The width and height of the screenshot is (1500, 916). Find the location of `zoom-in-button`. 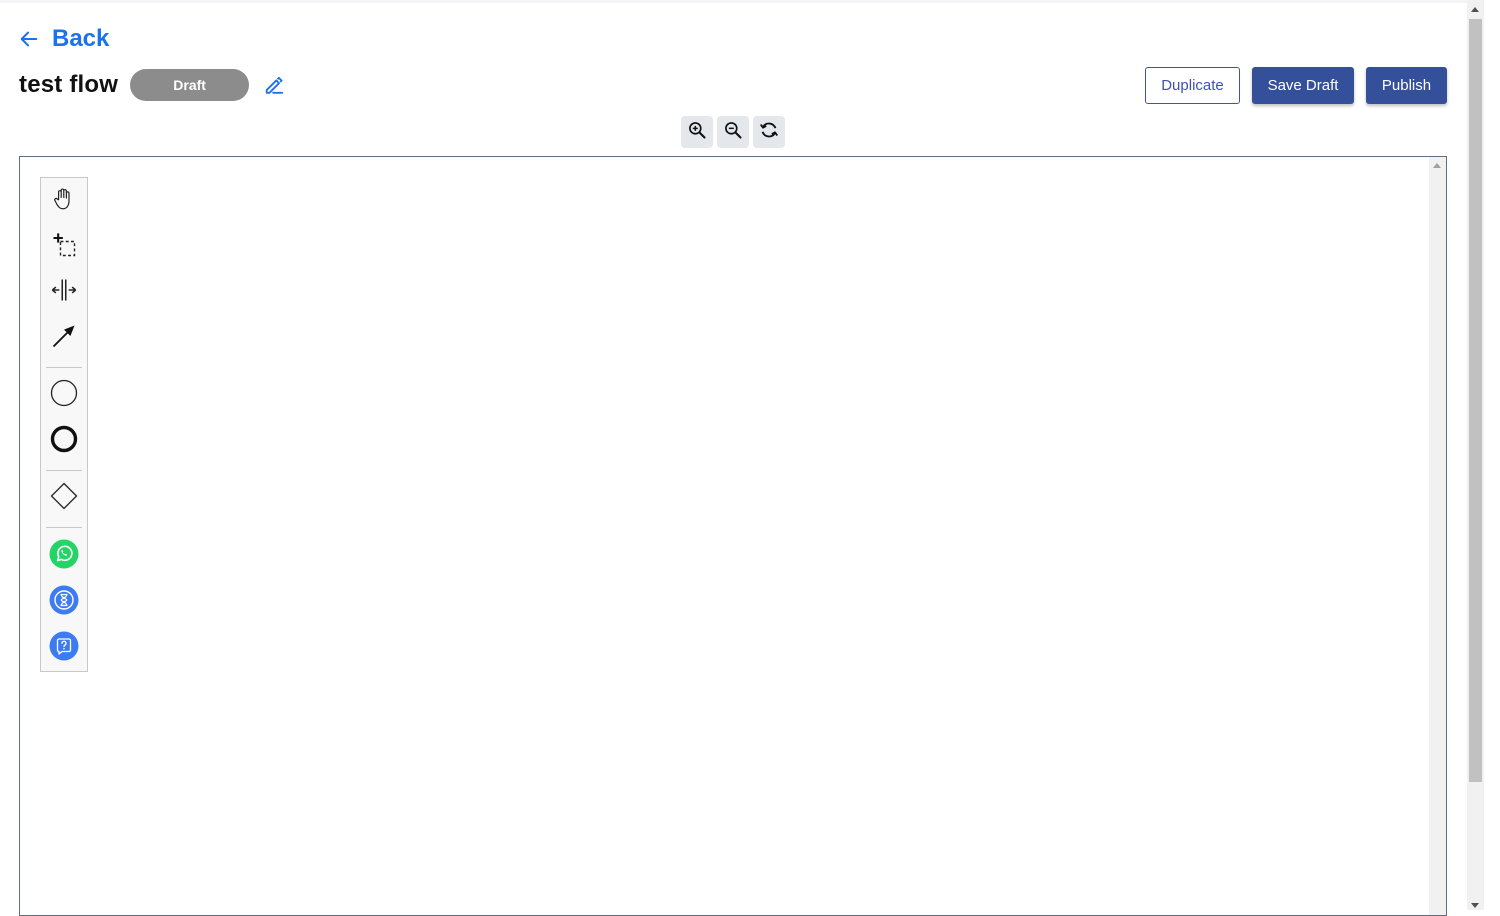

zoom-in-button is located at coordinates (697, 132).